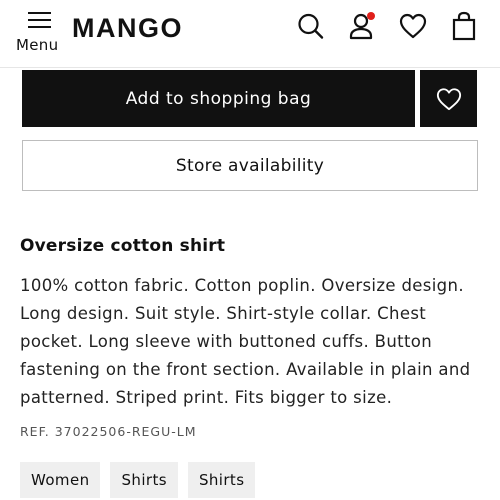  I want to click on menu-label: Menu, so click(37, 45).